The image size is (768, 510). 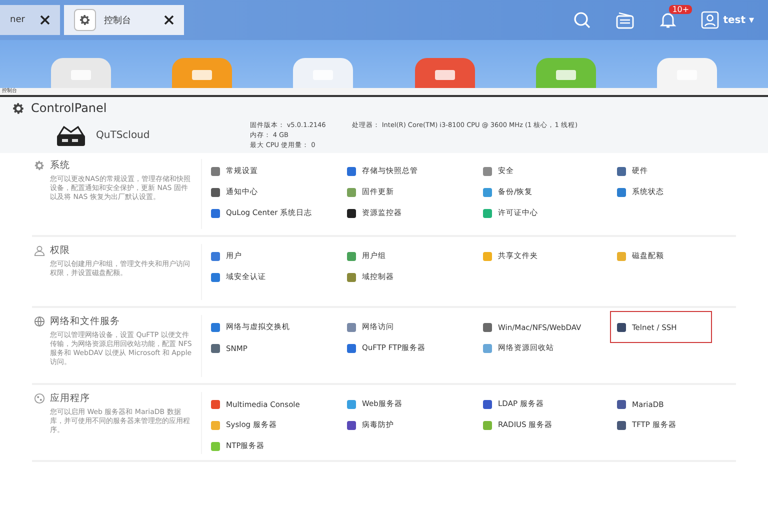 I want to click on section-title: 应用程序, so click(x=70, y=398).